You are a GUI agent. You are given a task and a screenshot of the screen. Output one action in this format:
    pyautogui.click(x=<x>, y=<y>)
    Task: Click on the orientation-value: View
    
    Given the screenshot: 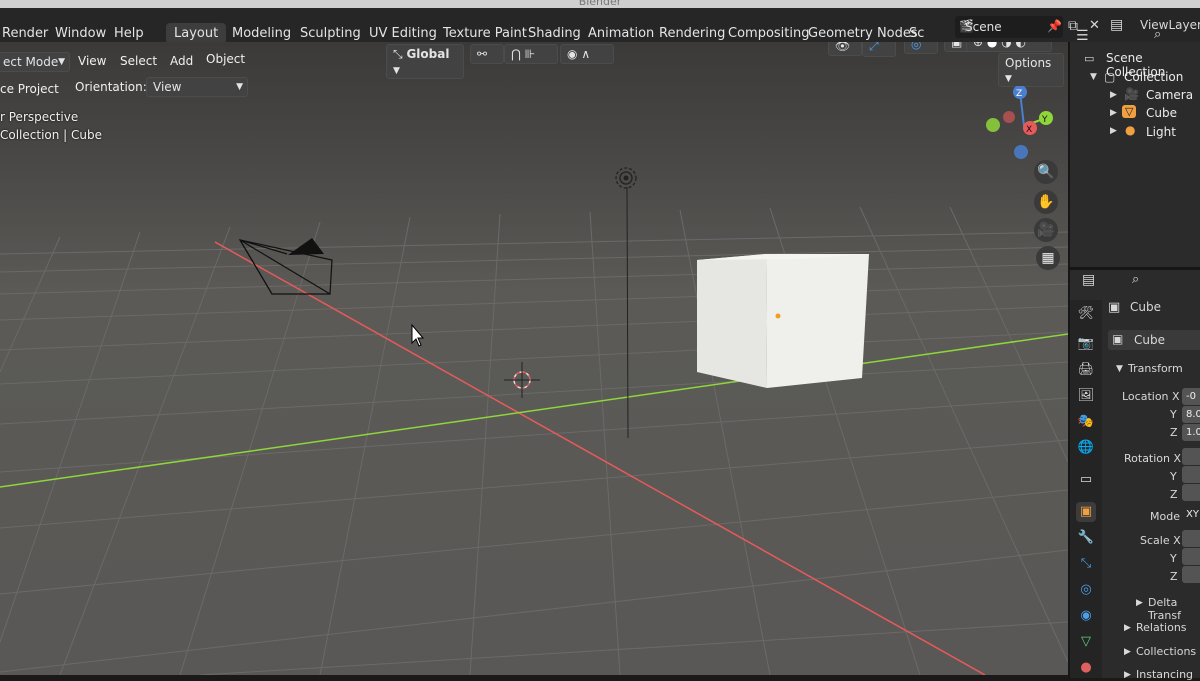 What is the action you would take?
    pyautogui.click(x=167, y=87)
    